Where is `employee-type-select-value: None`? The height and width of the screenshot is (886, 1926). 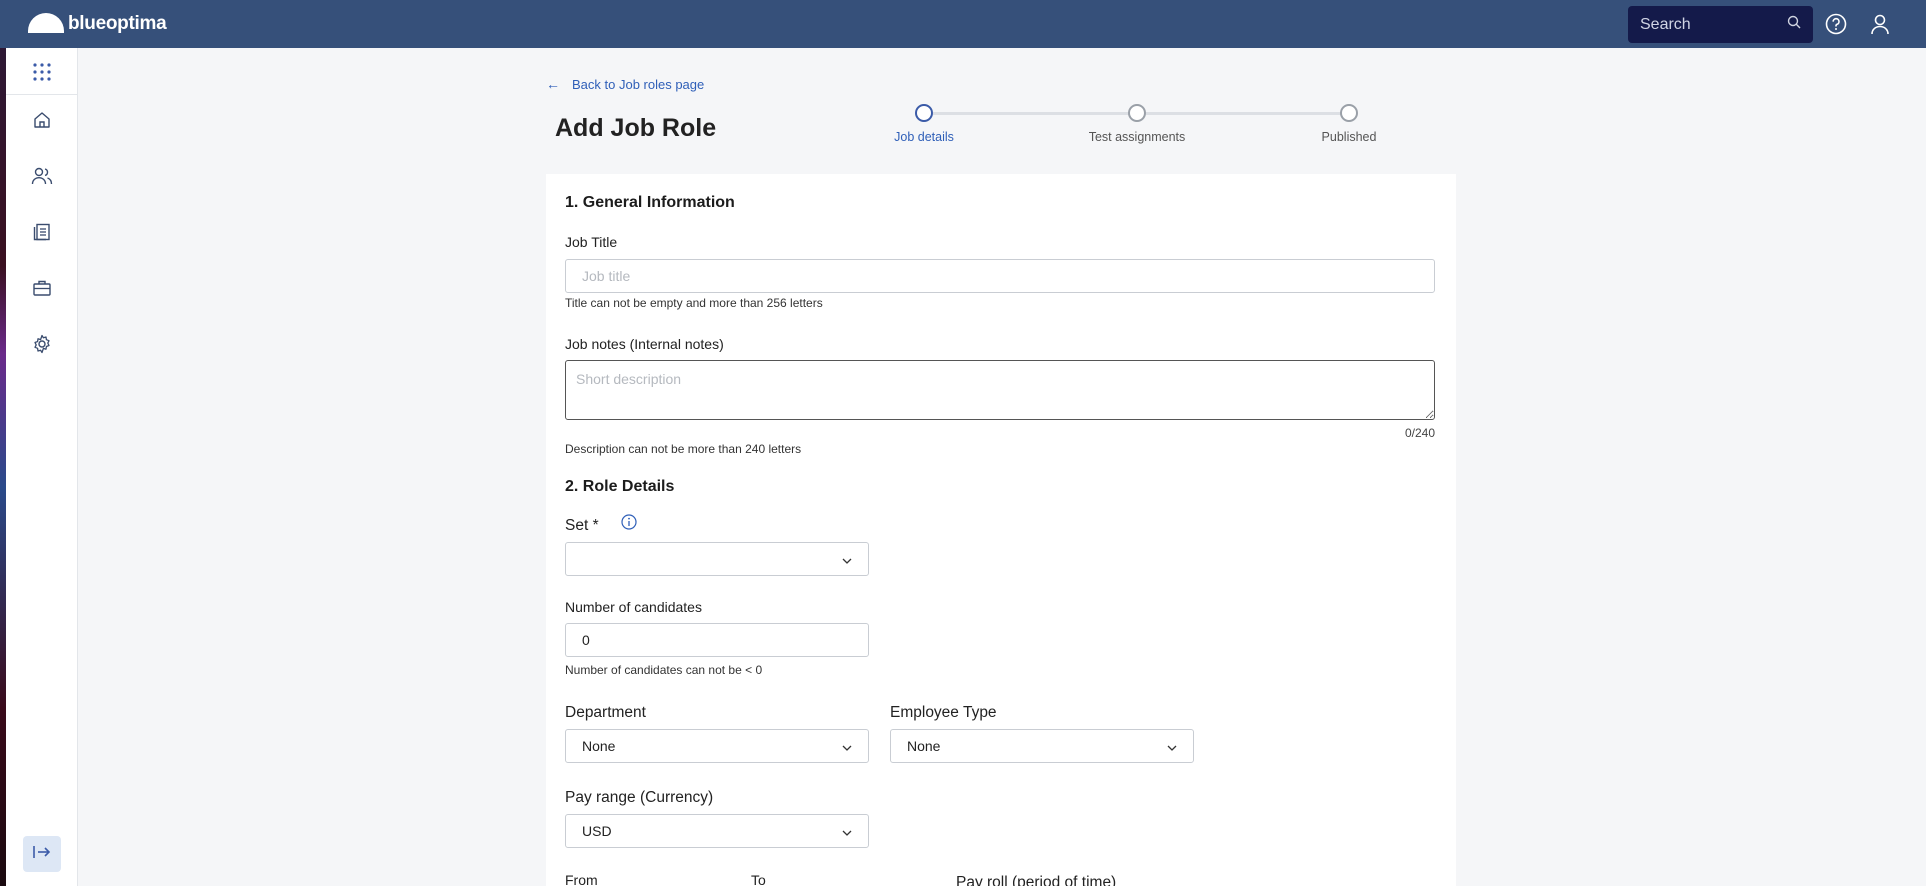 employee-type-select-value: None is located at coordinates (924, 746).